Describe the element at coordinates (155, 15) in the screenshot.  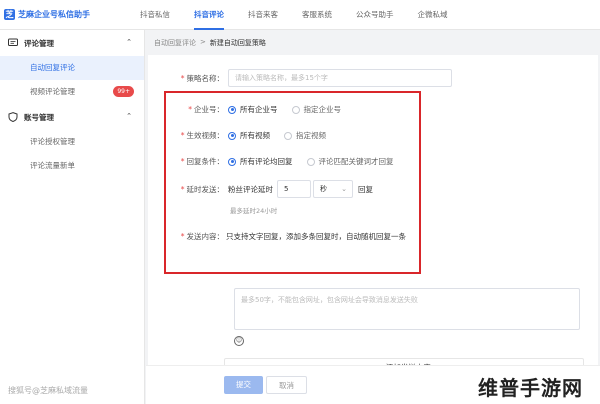
I see `nav-item-douyin-dm: 抖音私信` at that location.